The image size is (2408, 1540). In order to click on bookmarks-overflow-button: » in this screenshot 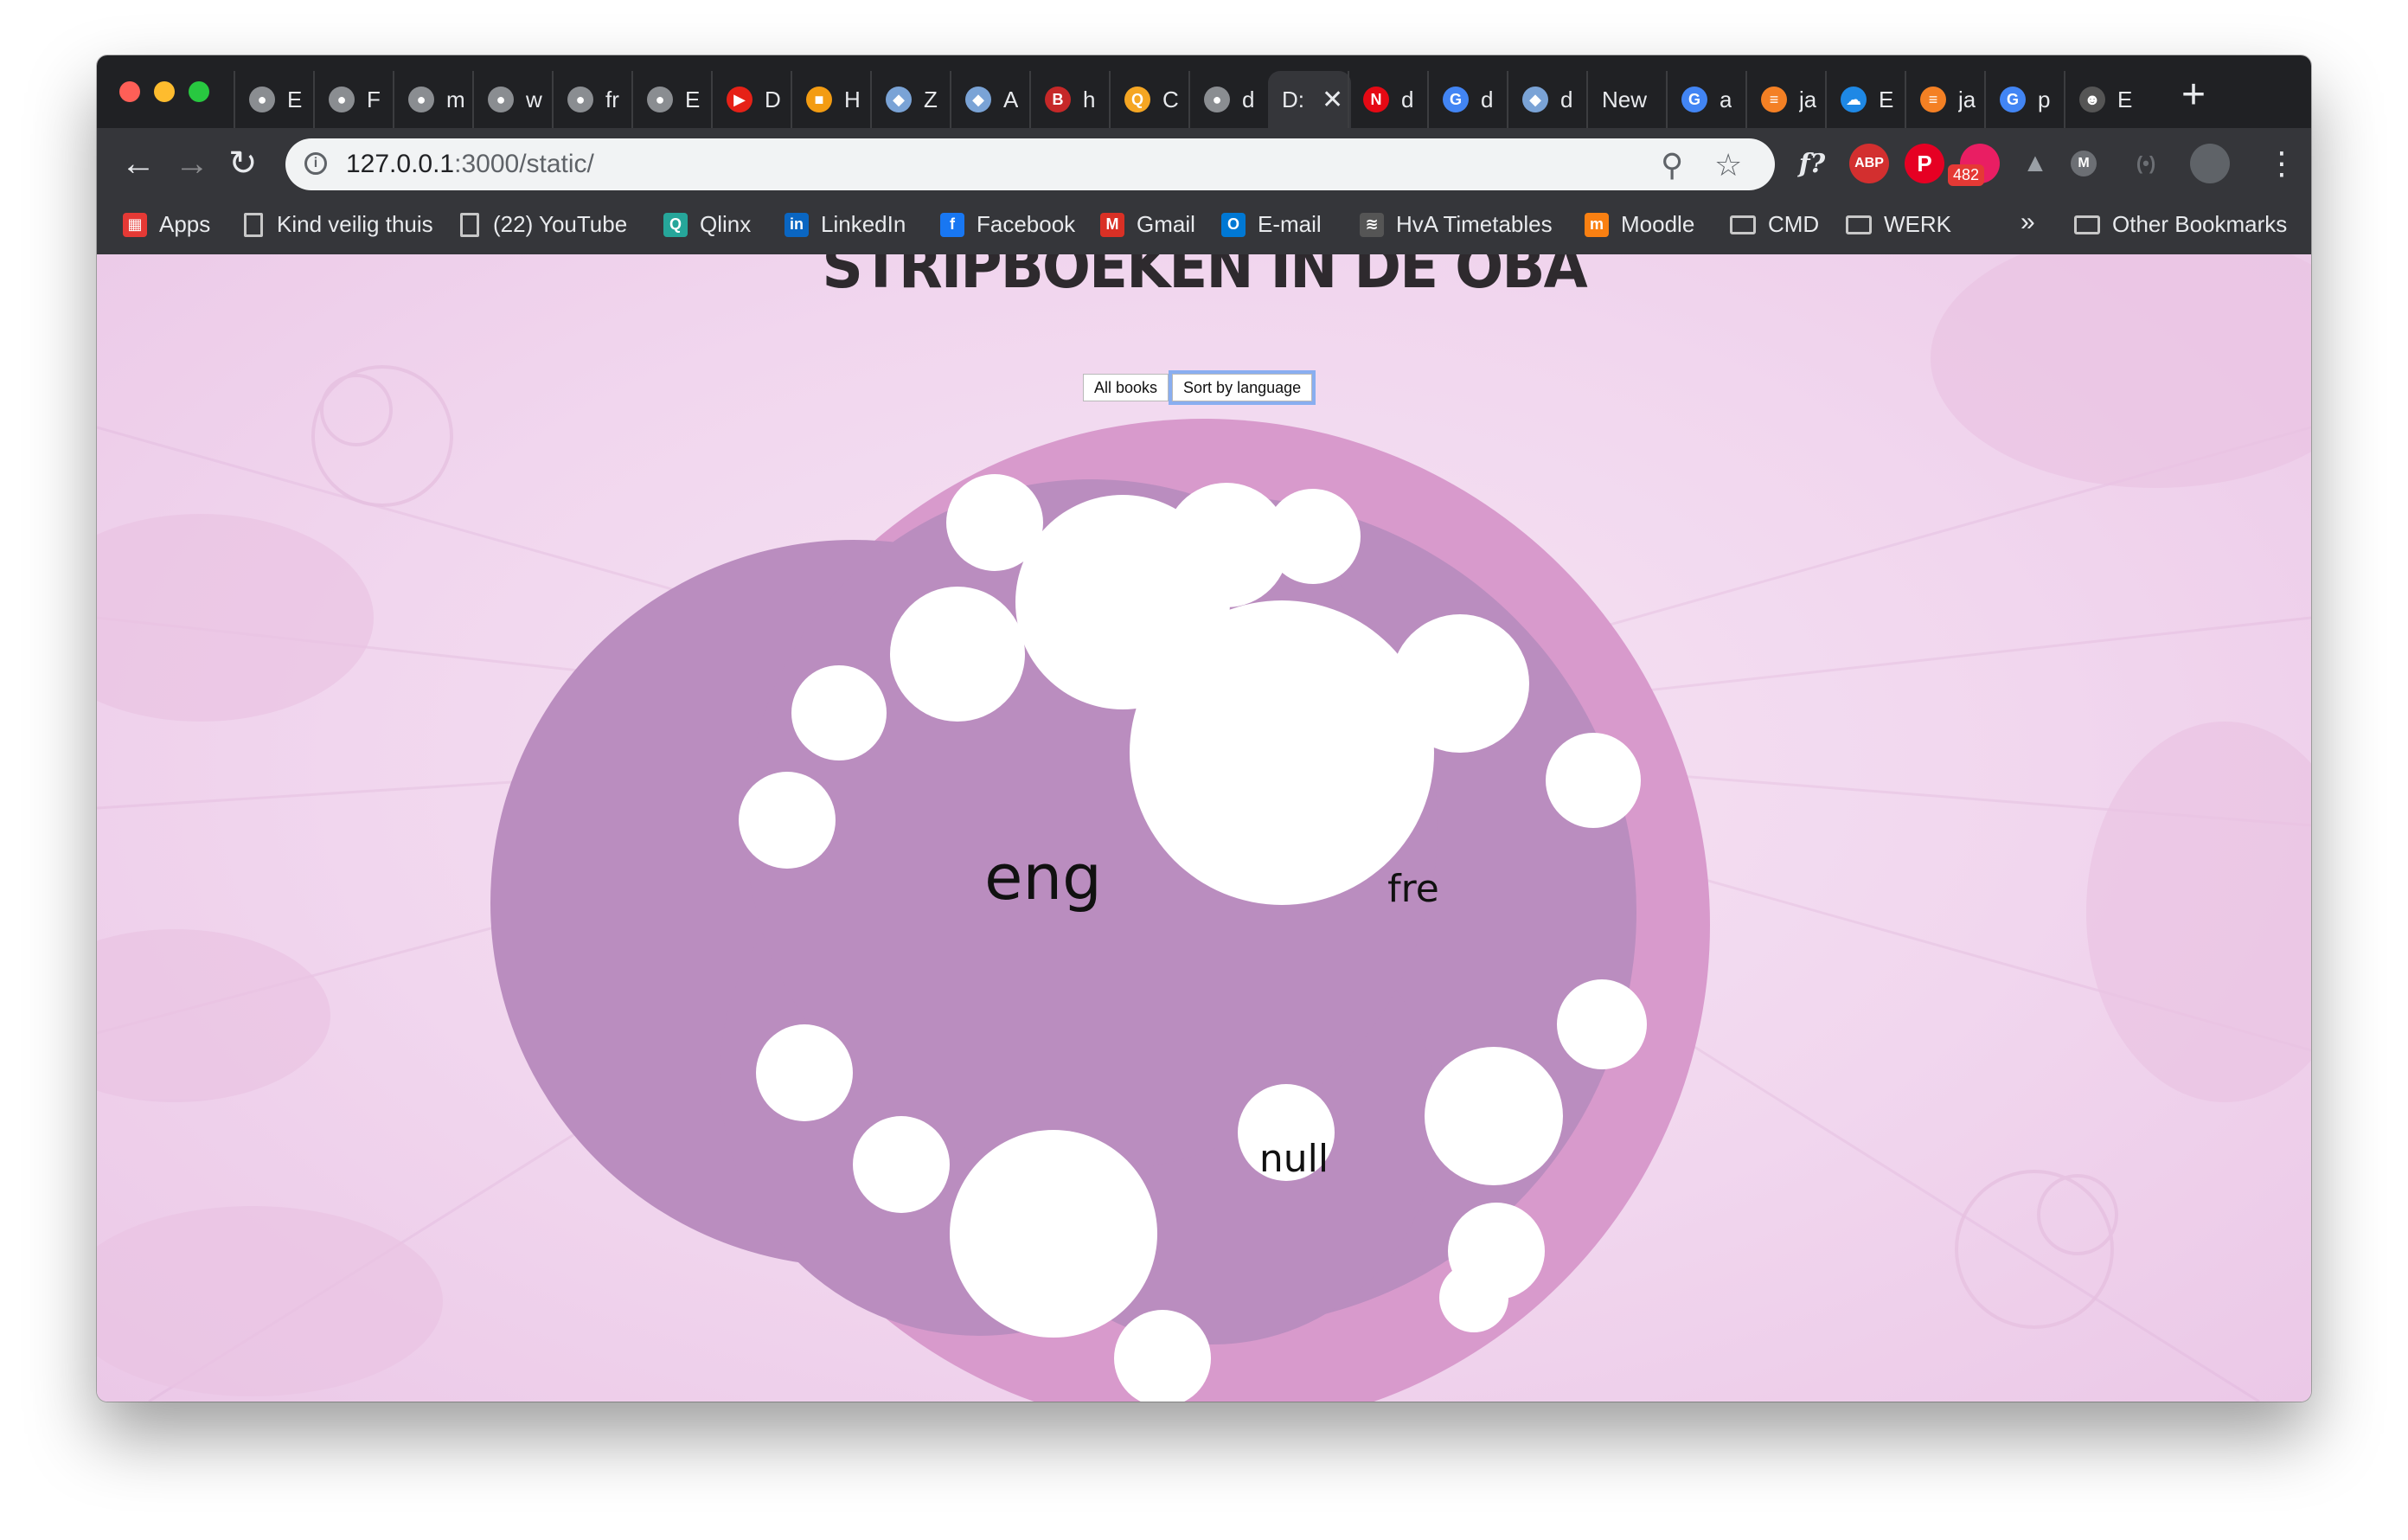, I will do `click(2028, 223)`.